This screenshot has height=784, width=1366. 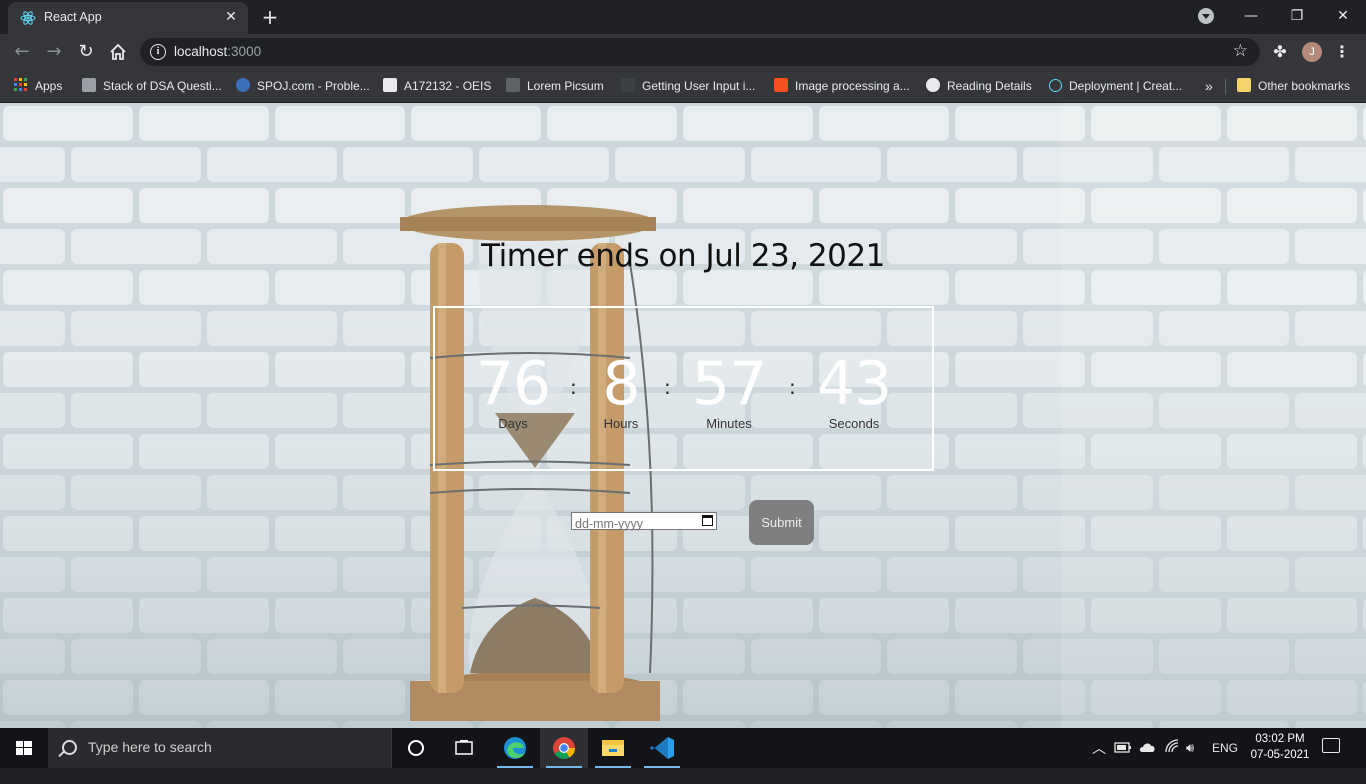 I want to click on apps-grid-icon, so click(x=20, y=84).